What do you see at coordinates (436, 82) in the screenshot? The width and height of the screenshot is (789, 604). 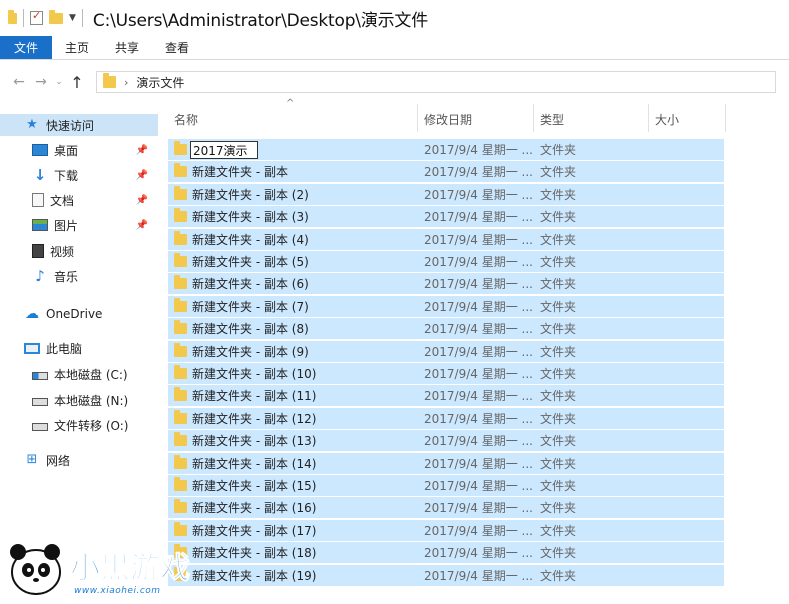 I see `address-bar: › 演示文件` at bounding box center [436, 82].